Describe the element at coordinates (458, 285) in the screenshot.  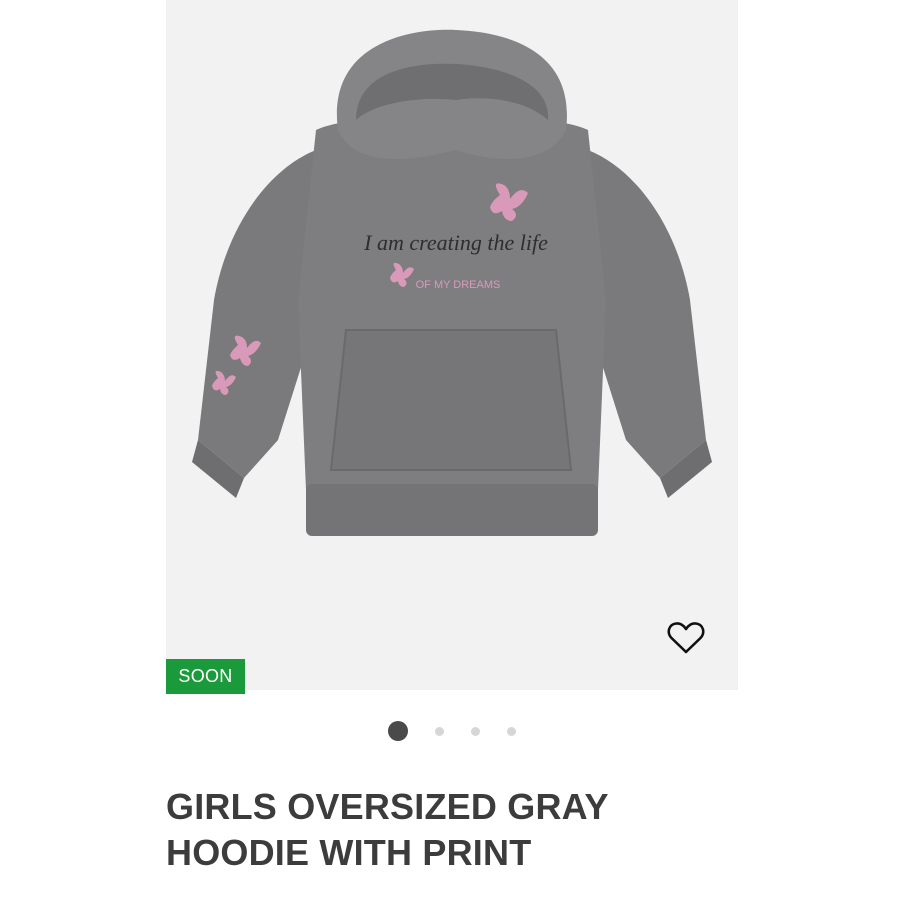
I see `print-caption: OF MY DREAMS` at that location.